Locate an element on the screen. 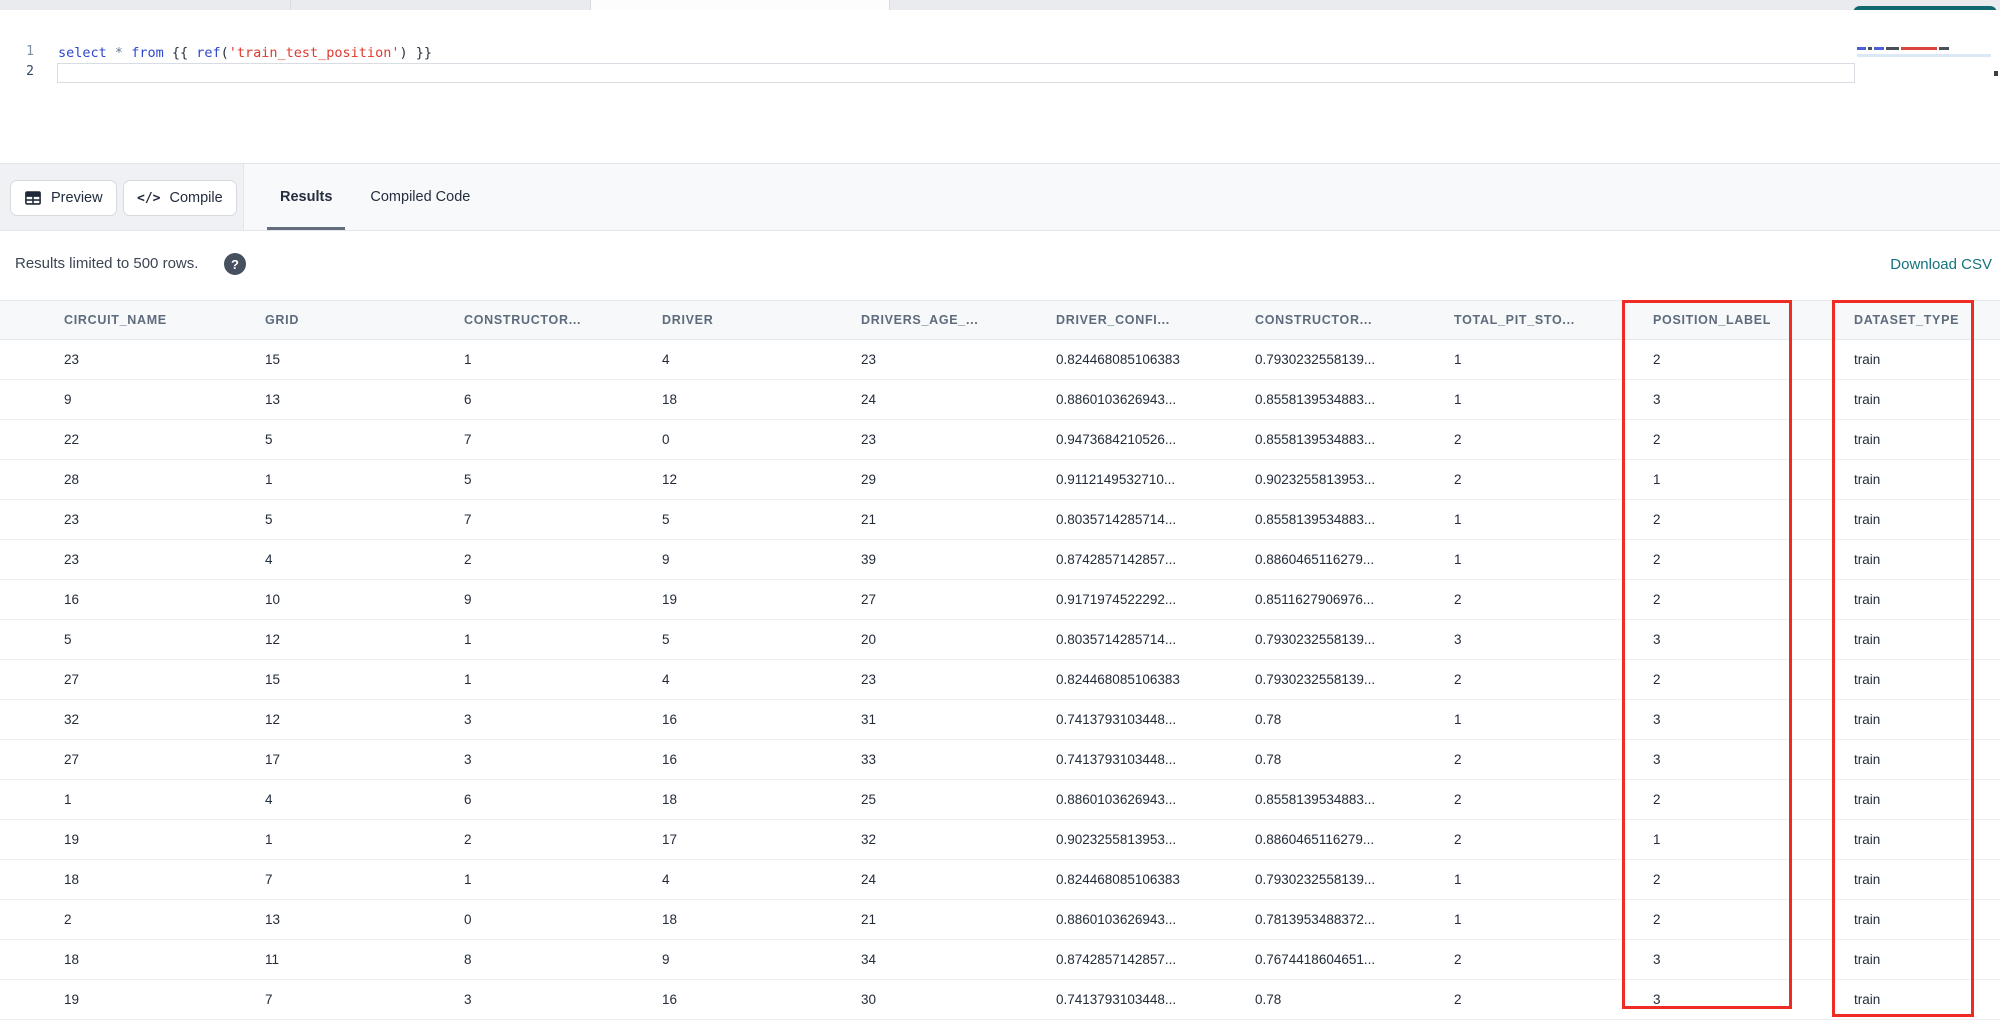  sql-token: }} is located at coordinates (419, 53).